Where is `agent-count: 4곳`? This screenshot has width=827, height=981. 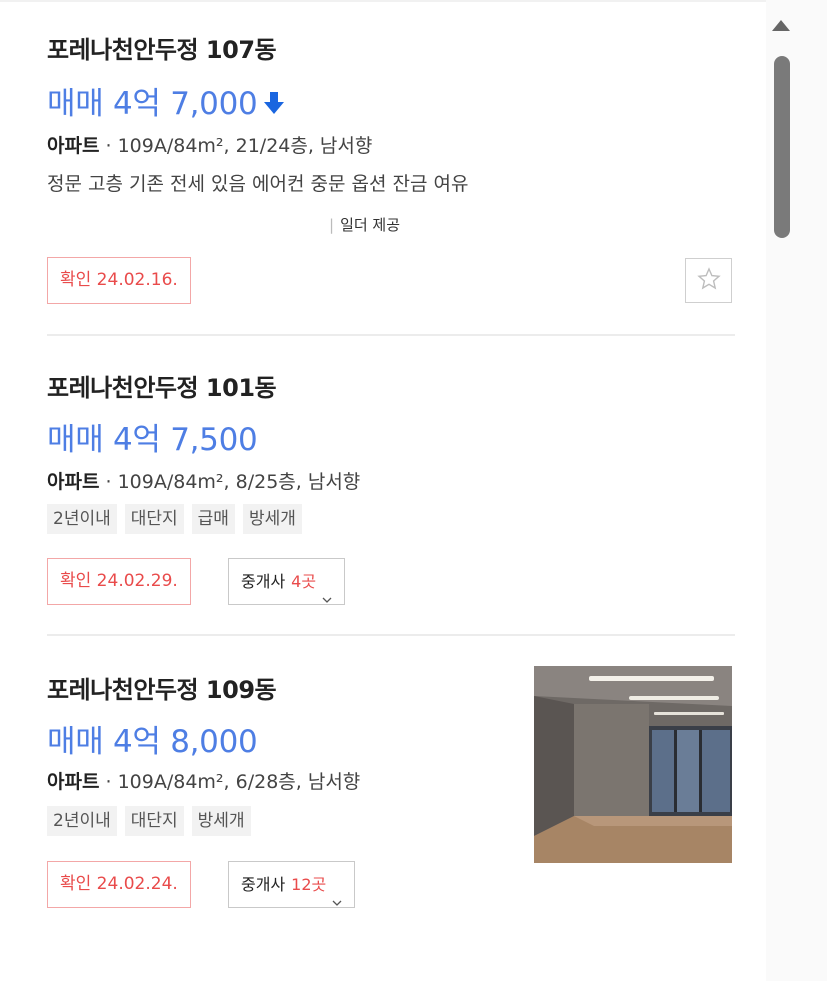 agent-count: 4곳 is located at coordinates (304, 581).